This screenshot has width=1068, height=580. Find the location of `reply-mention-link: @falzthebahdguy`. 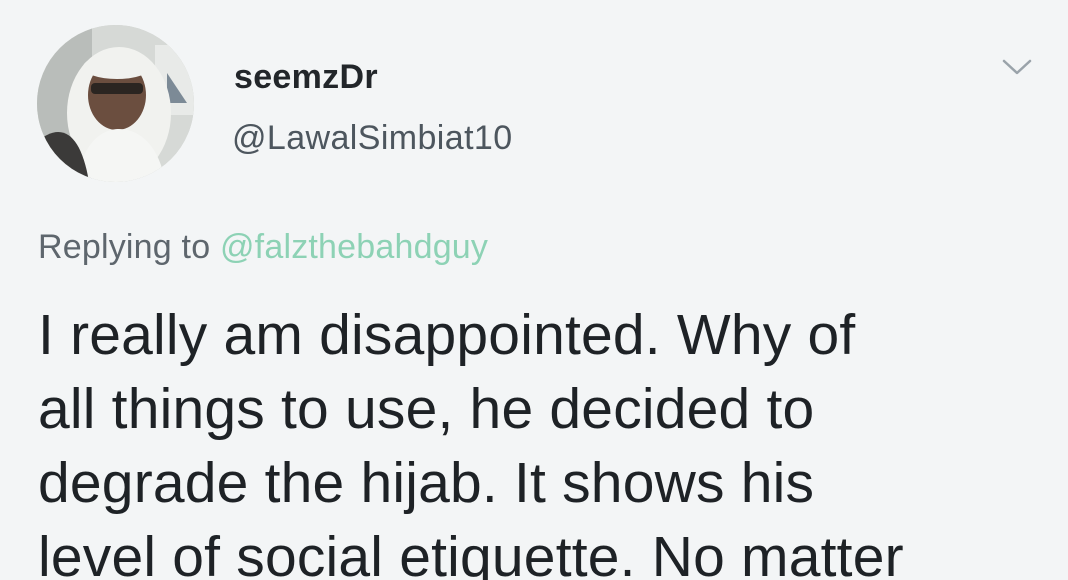

reply-mention-link: @falzthebahdguy is located at coordinates (354, 247).